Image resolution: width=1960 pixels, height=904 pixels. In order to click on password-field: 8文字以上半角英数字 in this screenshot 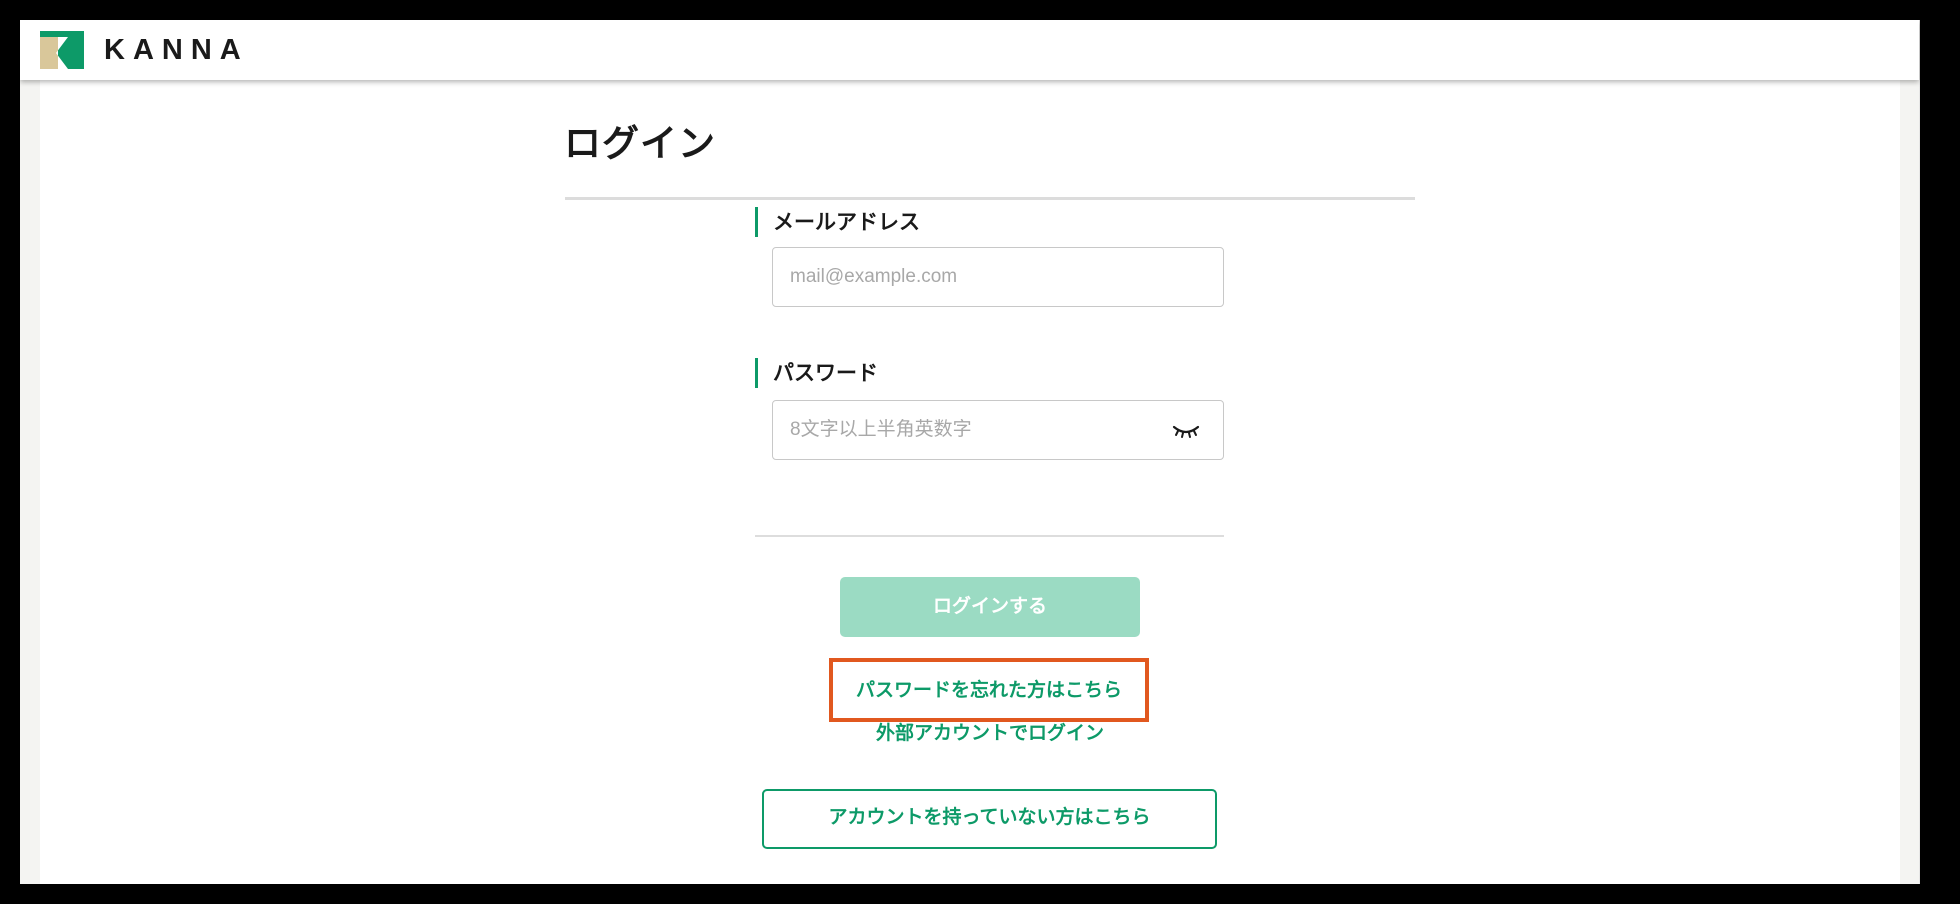, I will do `click(998, 430)`.